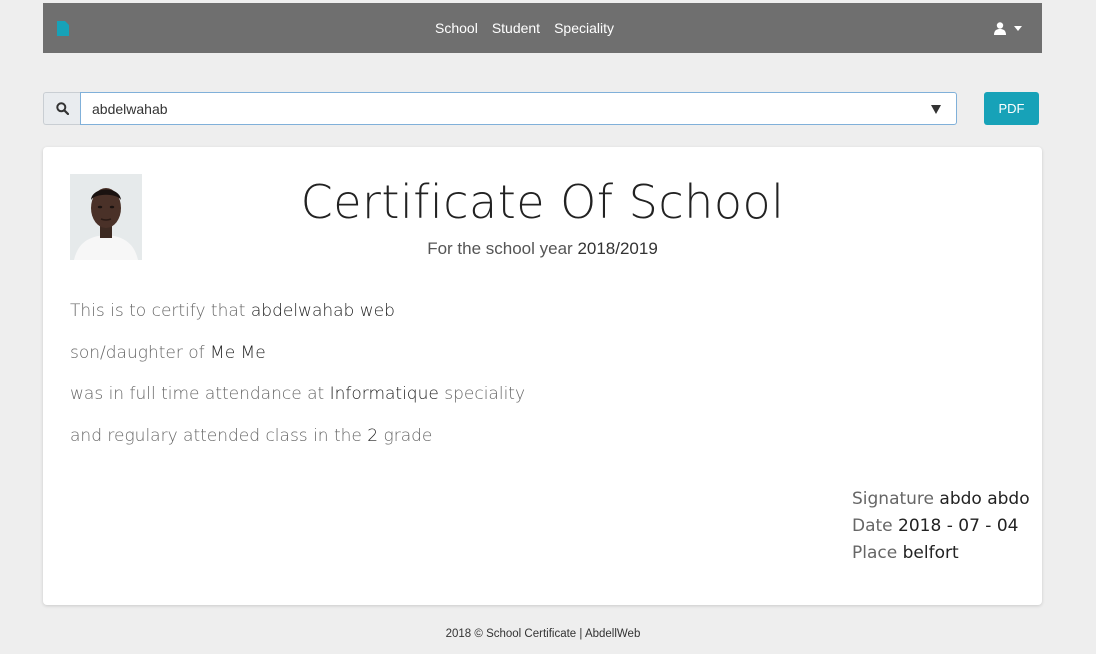  I want to click on certificate-title: Certificate Of School, so click(542, 202).